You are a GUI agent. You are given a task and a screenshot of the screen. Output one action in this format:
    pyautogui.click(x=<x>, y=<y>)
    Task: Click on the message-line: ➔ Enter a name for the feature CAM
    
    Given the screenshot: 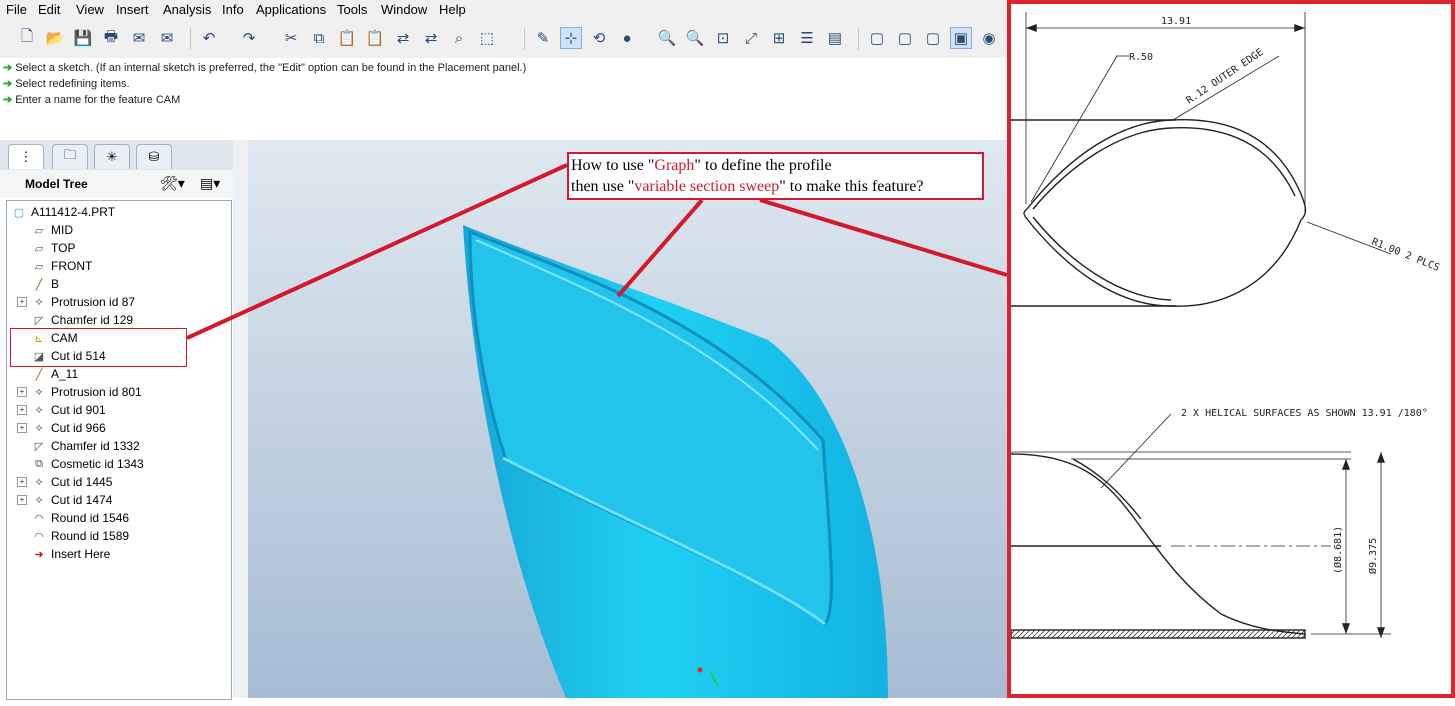 What is the action you would take?
    pyautogui.click(x=92, y=100)
    